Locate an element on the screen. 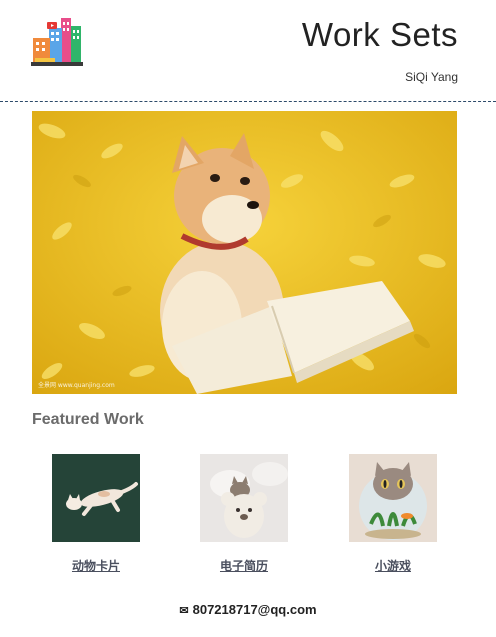 The image size is (496, 637). featured-card: 电子简历 is located at coordinates (244, 514).